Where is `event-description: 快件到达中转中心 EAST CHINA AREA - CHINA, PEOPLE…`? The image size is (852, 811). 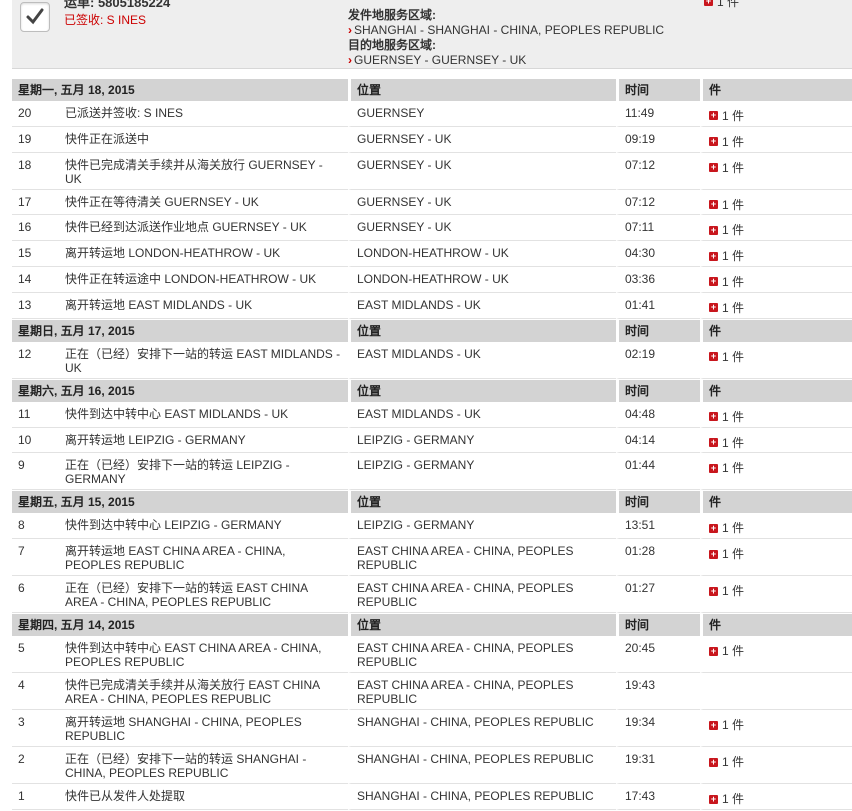 event-description: 快件到达中转中心 EAST CHINA AREA - CHINA, PEOPLE… is located at coordinates (204, 655).